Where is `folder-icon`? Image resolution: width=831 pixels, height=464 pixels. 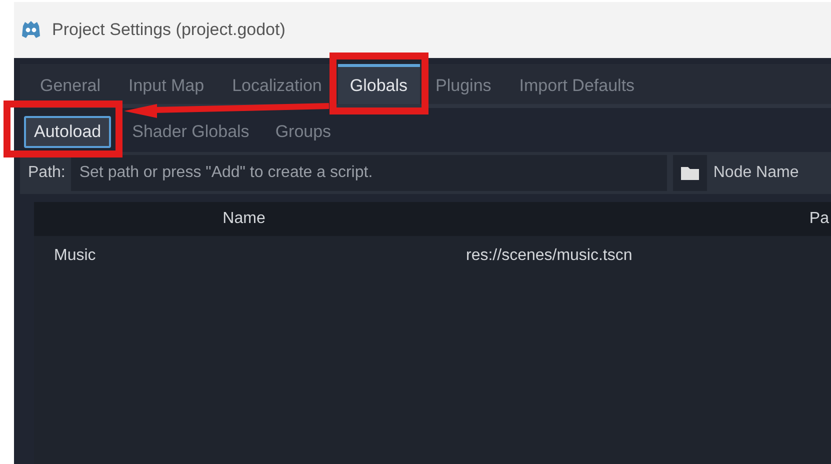
folder-icon is located at coordinates (690, 173).